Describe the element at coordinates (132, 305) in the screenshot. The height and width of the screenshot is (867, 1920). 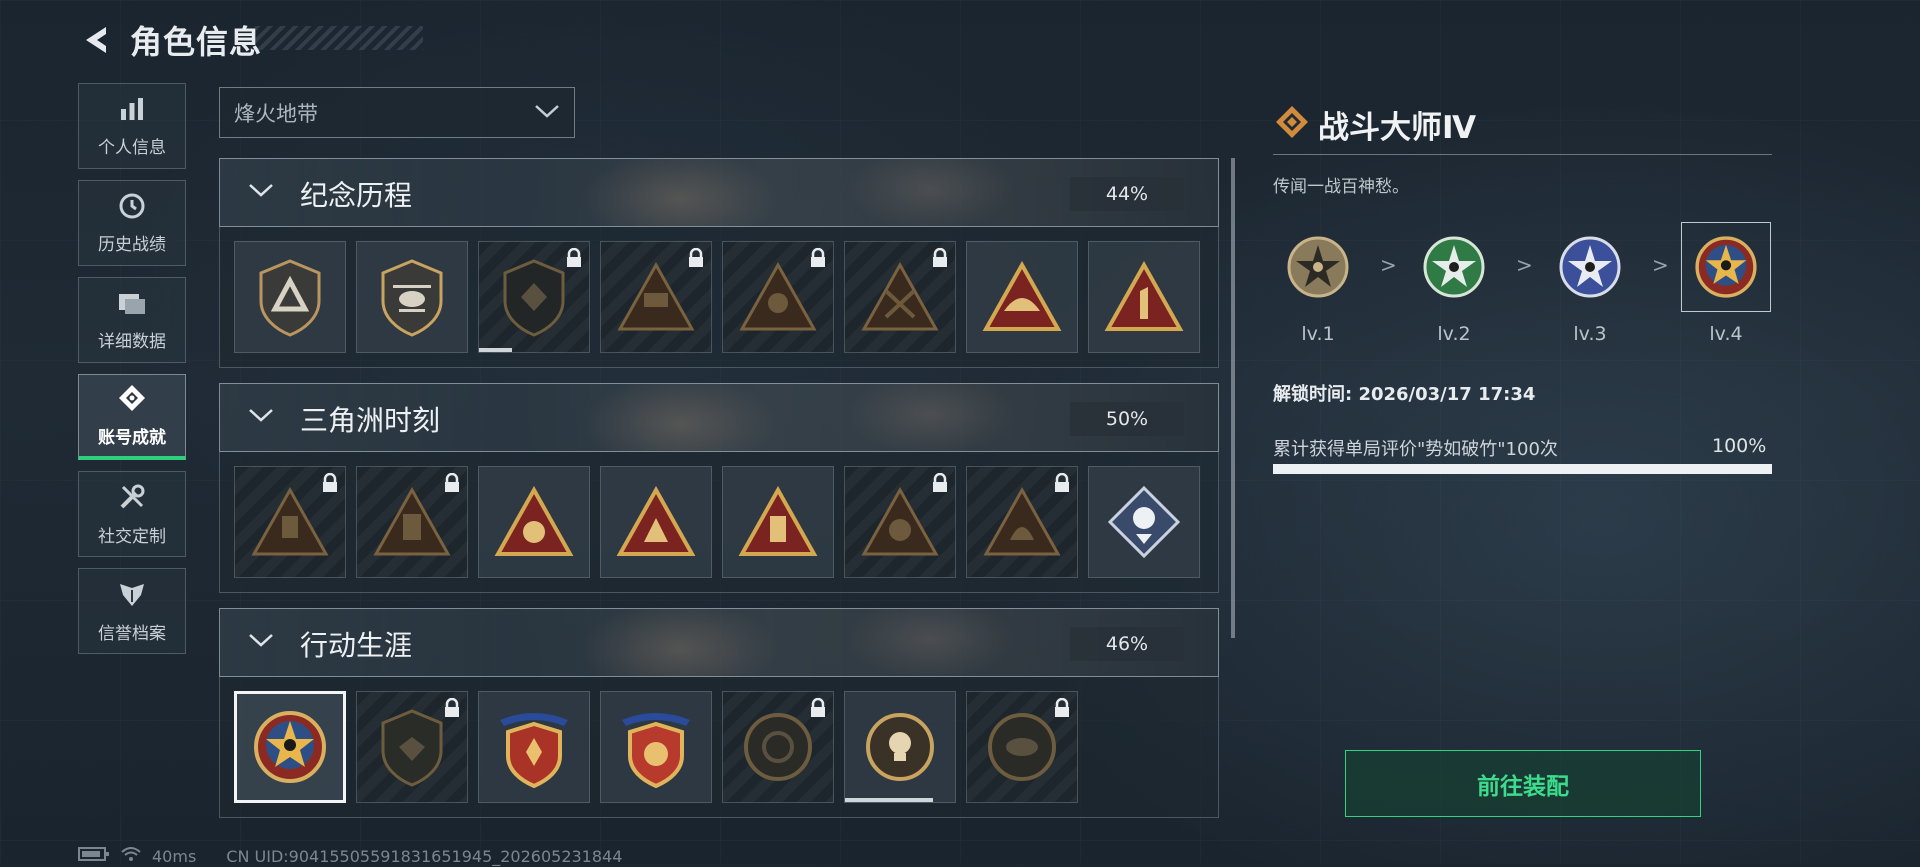
I see `folder-icon` at that location.